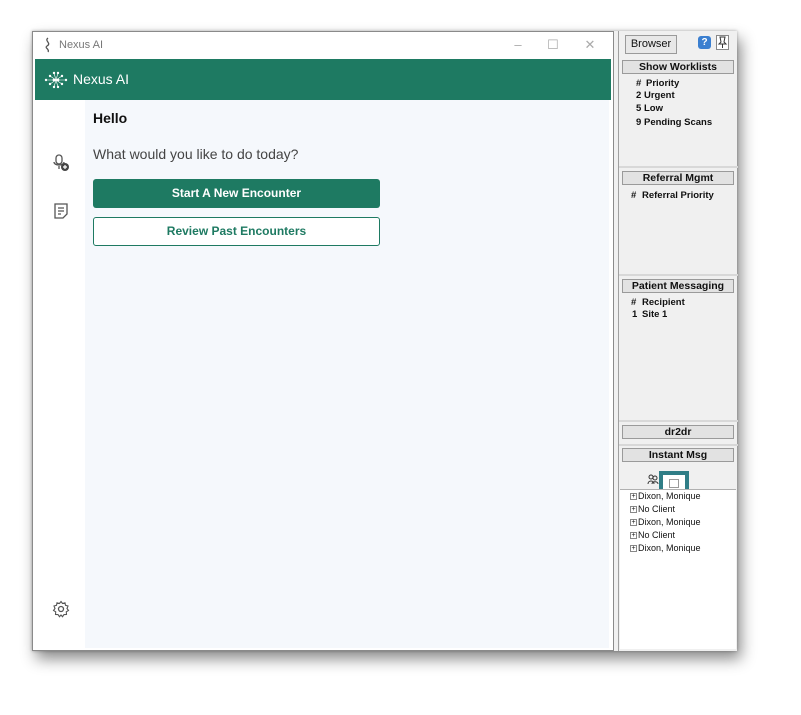 Image resolution: width=801 pixels, height=715 pixels. What do you see at coordinates (323, 45) in the screenshot?
I see `title-bar: Nexus AI – ☐ ✕` at bounding box center [323, 45].